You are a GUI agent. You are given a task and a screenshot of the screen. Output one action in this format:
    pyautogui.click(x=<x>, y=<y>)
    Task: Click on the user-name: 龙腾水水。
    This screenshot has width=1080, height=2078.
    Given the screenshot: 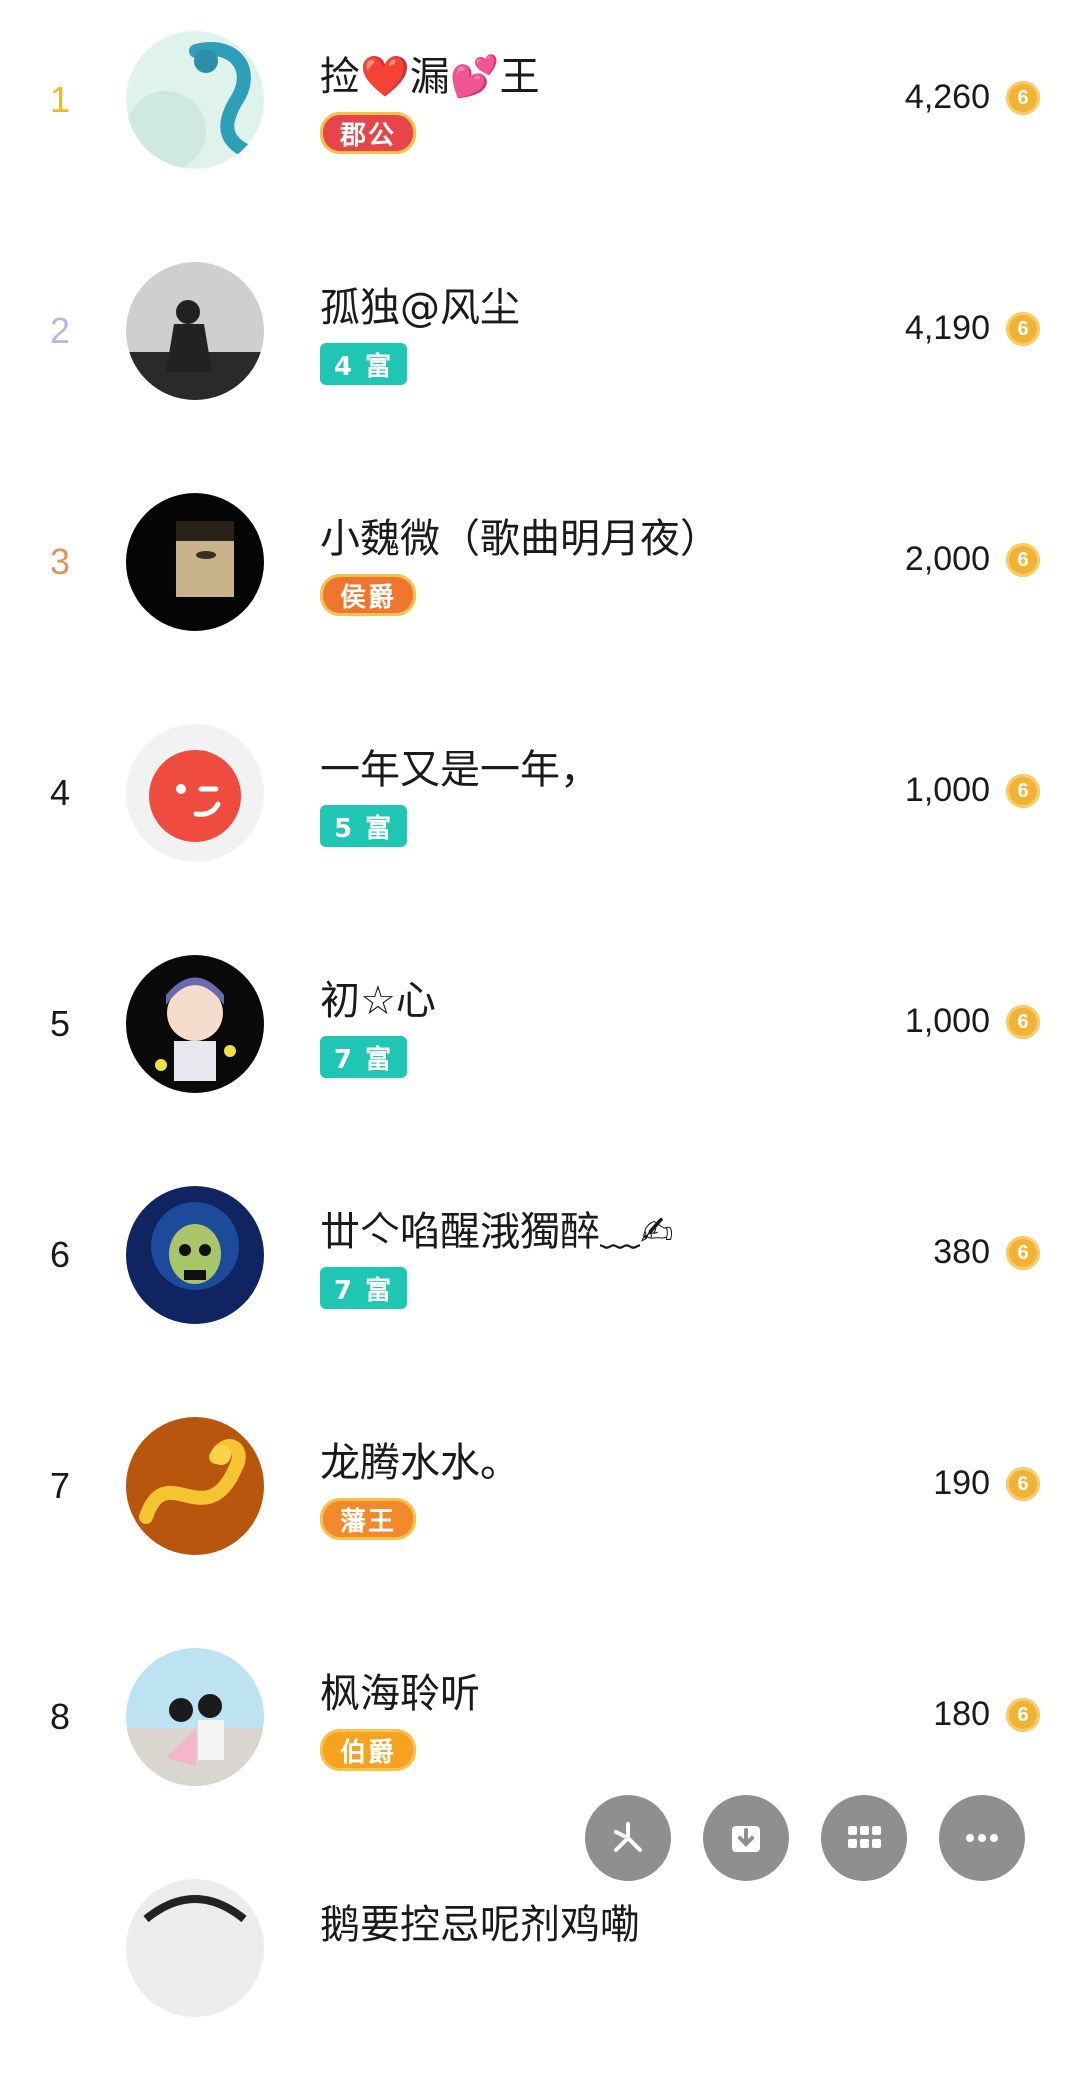 What is the action you would take?
    pyautogui.click(x=420, y=1459)
    